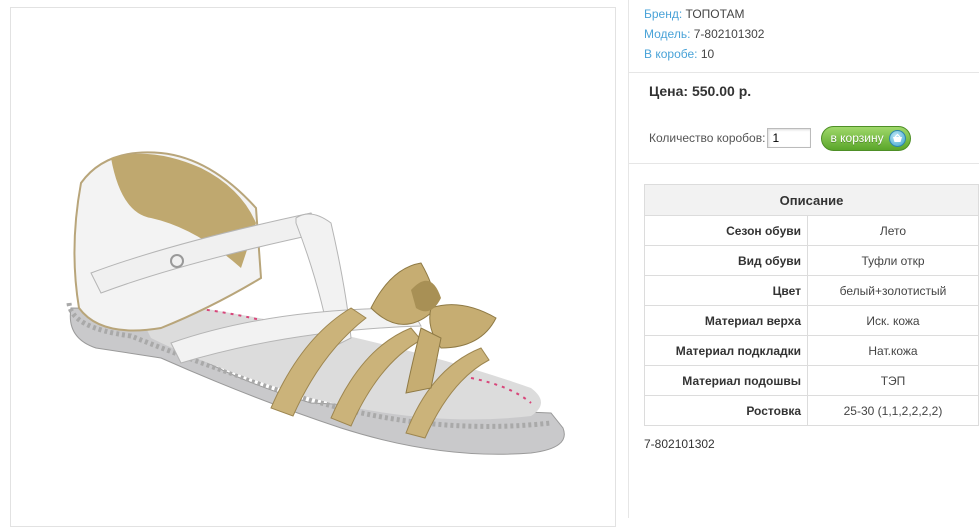  What do you see at coordinates (729, 34) in the screenshot?
I see `model-value: 7-802101302` at bounding box center [729, 34].